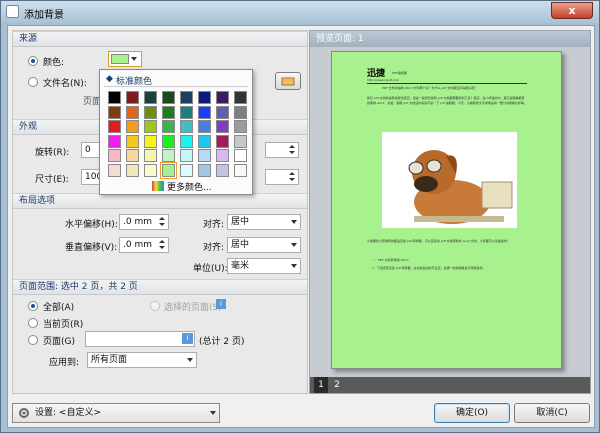  What do you see at coordinates (137, 222) in the screenshot?
I see `h-offset-value: .0 mm` at bounding box center [137, 222].